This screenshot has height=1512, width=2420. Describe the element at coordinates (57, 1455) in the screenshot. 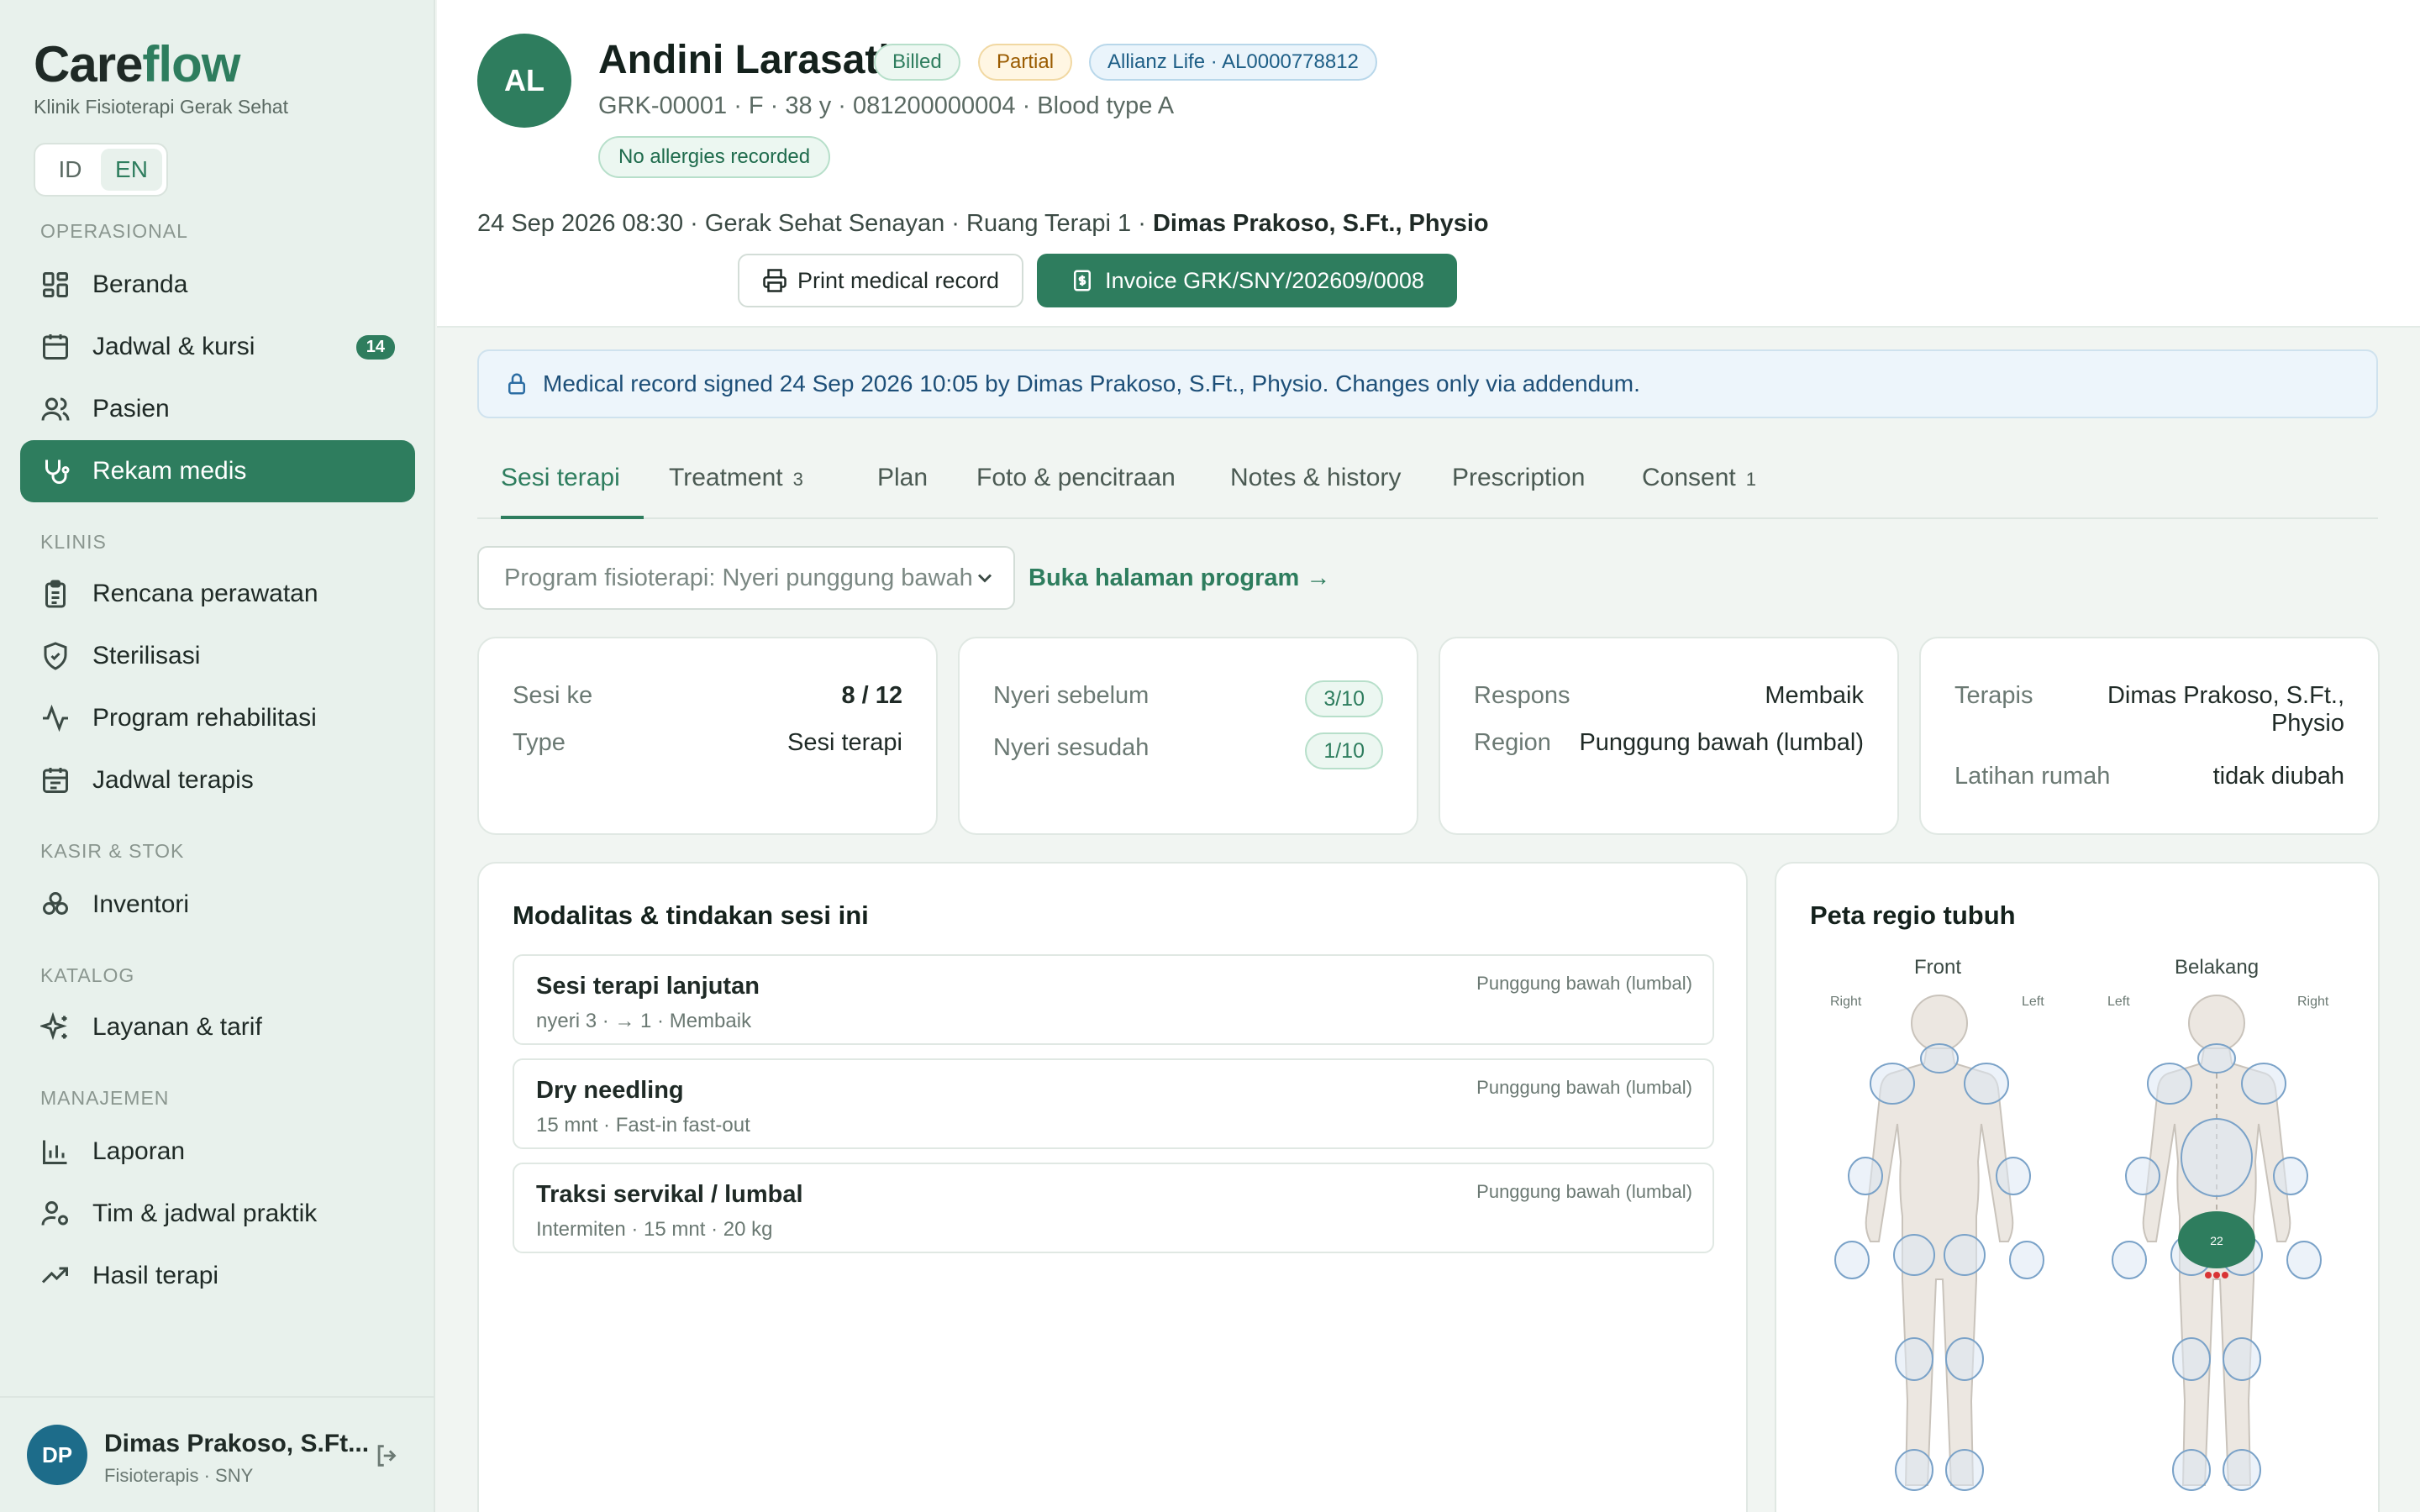

I see `avatar: DP` at that location.